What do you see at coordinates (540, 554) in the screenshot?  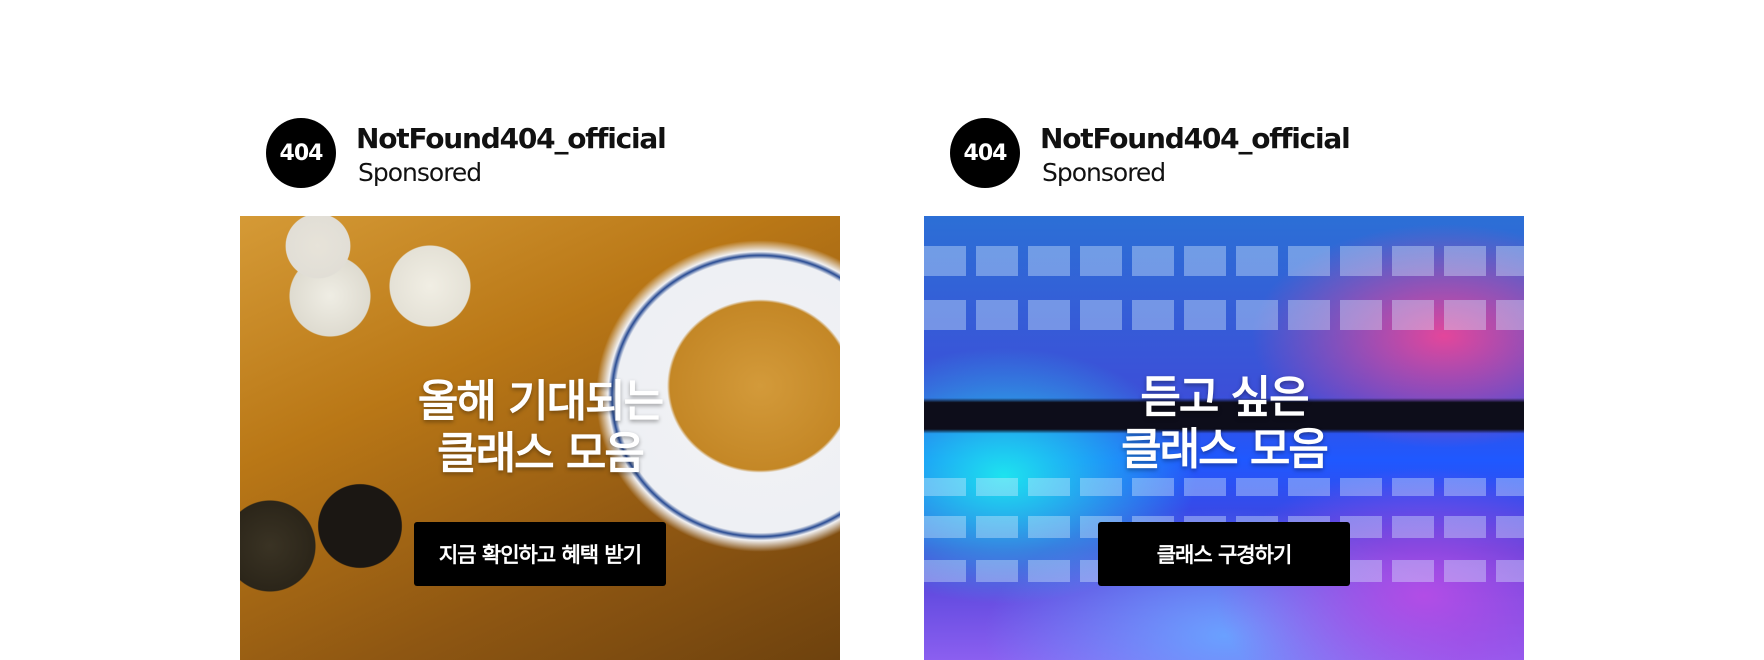 I see `cta-button: 지금 확인하고 혜택 받기` at bounding box center [540, 554].